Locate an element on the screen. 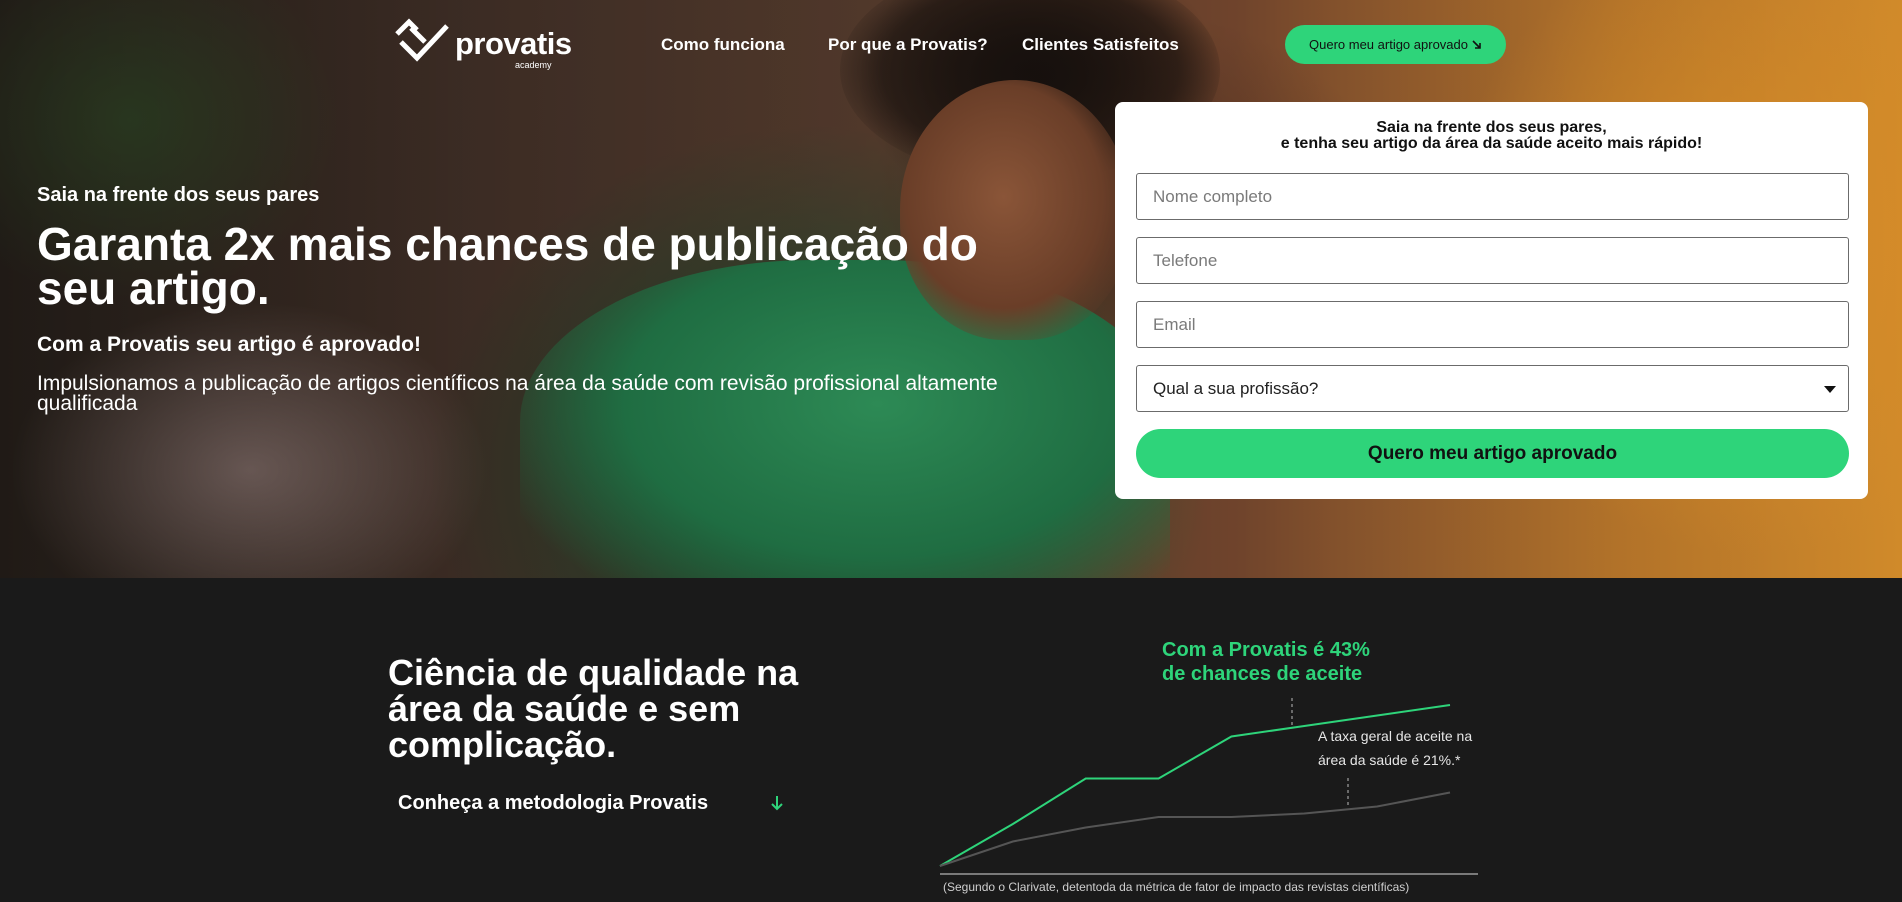  nav-clientes-satisfeitos: Clientes Satisfeitos is located at coordinates (1100, 45).